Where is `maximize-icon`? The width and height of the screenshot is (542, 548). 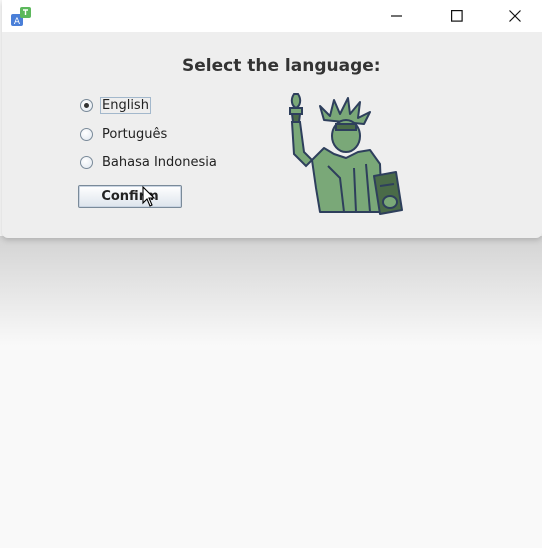 maximize-icon is located at coordinates (457, 16).